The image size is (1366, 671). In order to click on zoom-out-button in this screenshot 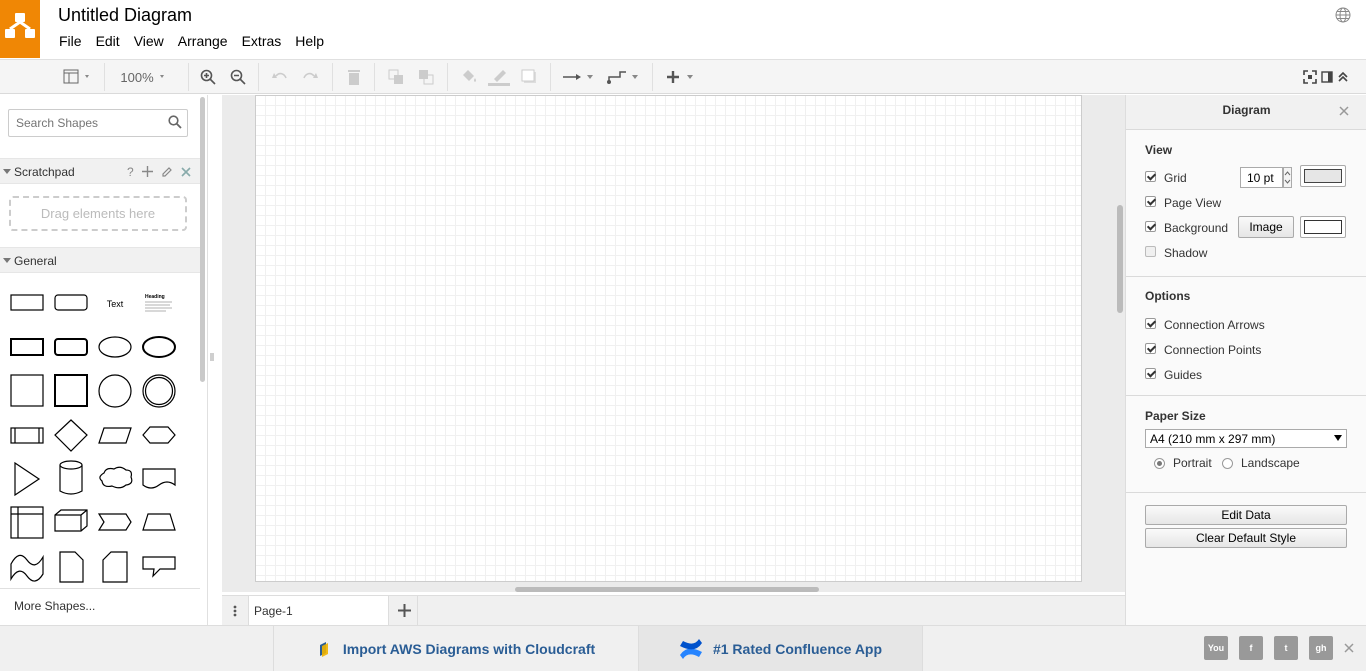, I will do `click(238, 77)`.